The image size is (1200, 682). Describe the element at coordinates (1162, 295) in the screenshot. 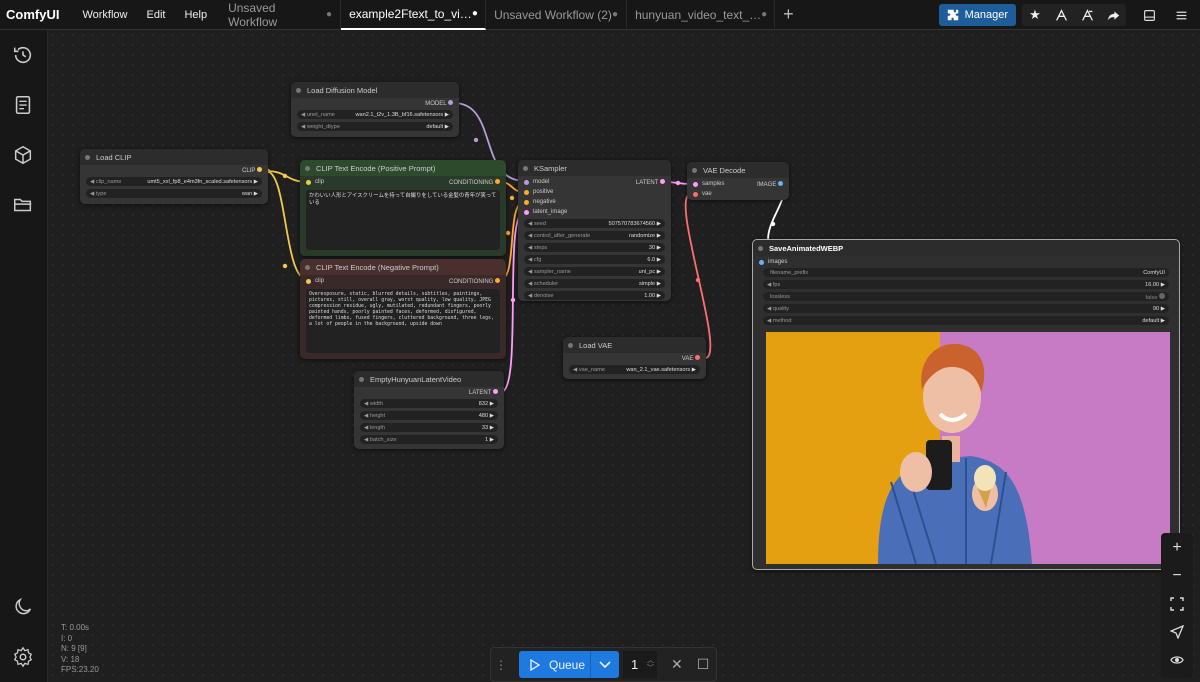

I see `toggle-off-icon` at that location.